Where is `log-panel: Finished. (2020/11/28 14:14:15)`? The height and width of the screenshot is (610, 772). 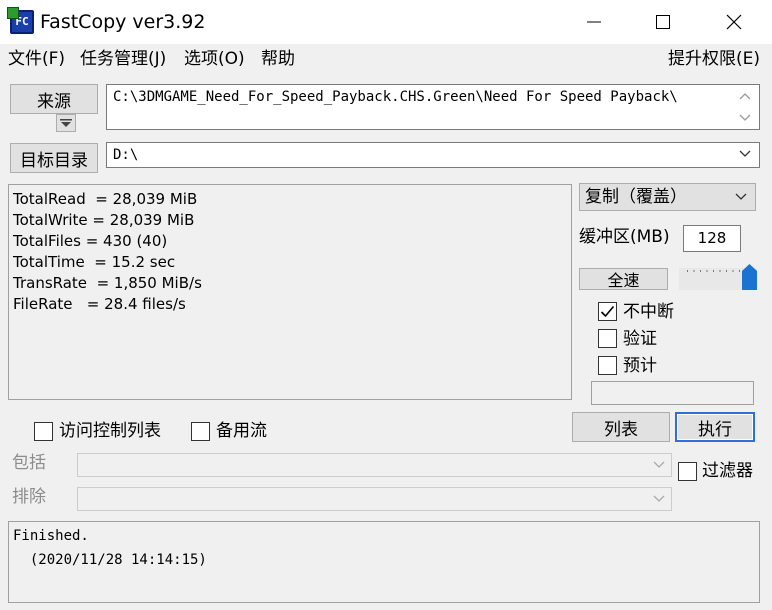
log-panel: Finished. (2020/11/28 14:14:15) is located at coordinates (384, 562).